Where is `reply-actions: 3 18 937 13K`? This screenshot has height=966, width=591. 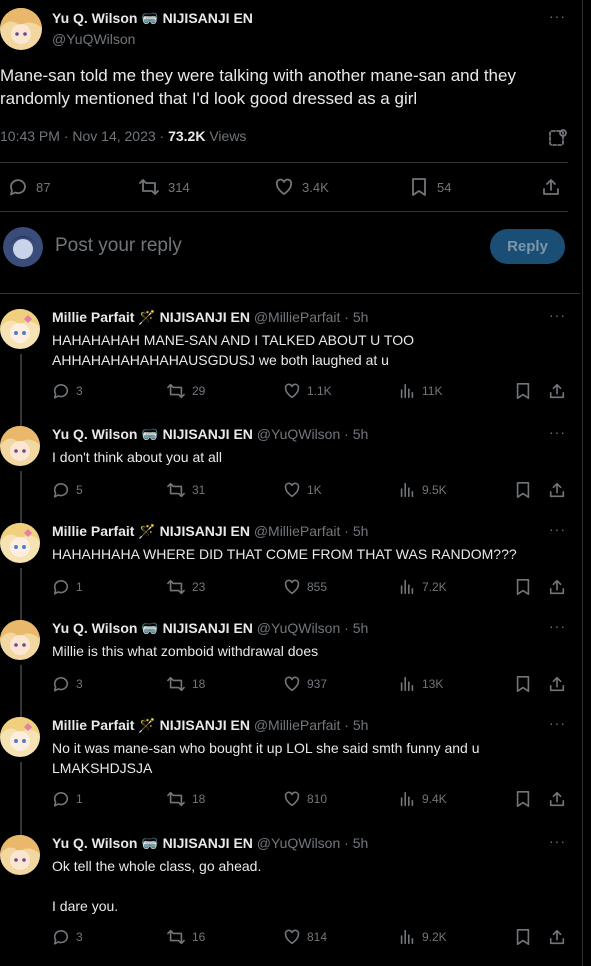
reply-actions: 3 18 937 13K is located at coordinates (312, 685).